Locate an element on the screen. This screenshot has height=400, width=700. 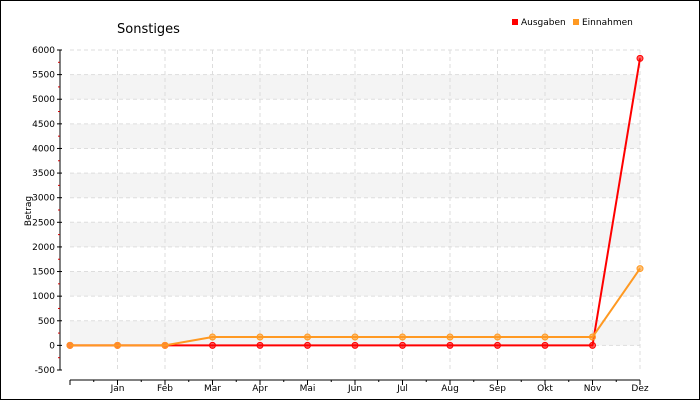
y-tick-label: 5000 is located at coordinates (43, 100).